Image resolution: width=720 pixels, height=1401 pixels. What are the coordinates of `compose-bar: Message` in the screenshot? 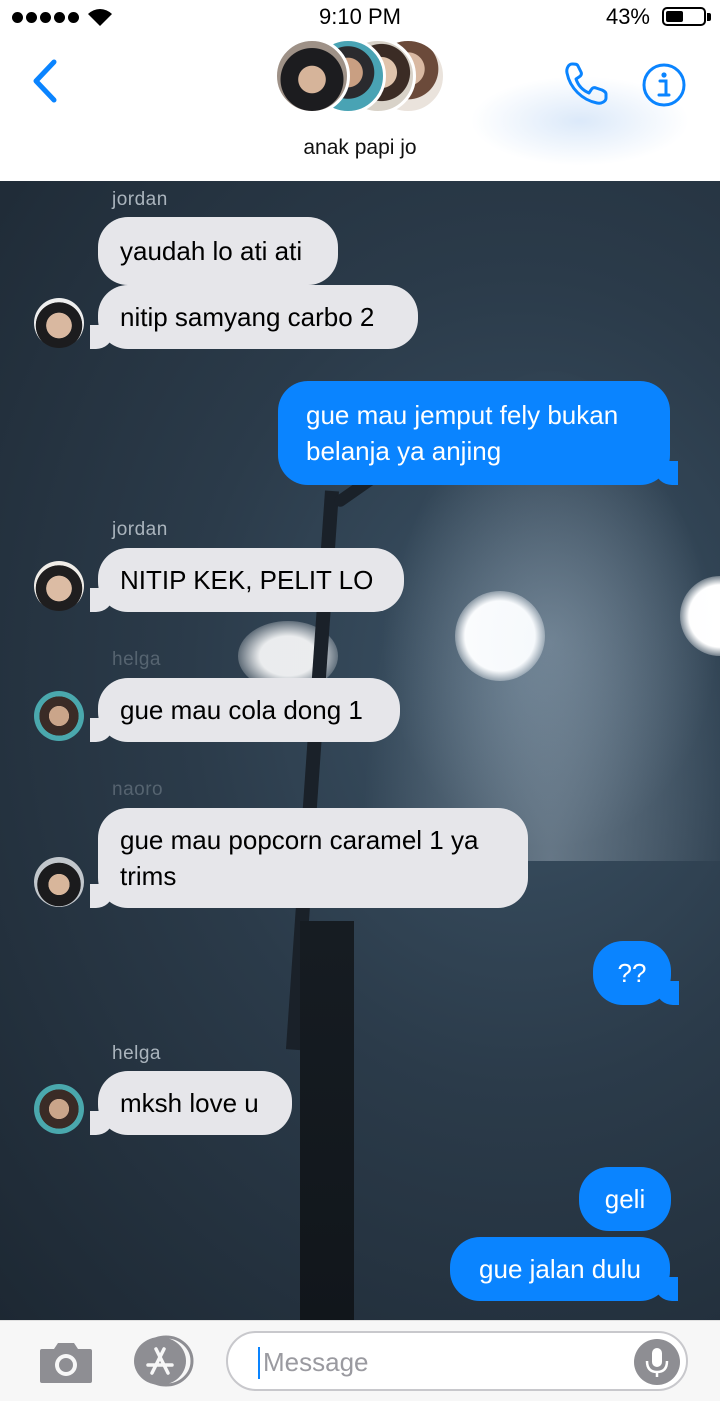 It's located at (360, 1360).